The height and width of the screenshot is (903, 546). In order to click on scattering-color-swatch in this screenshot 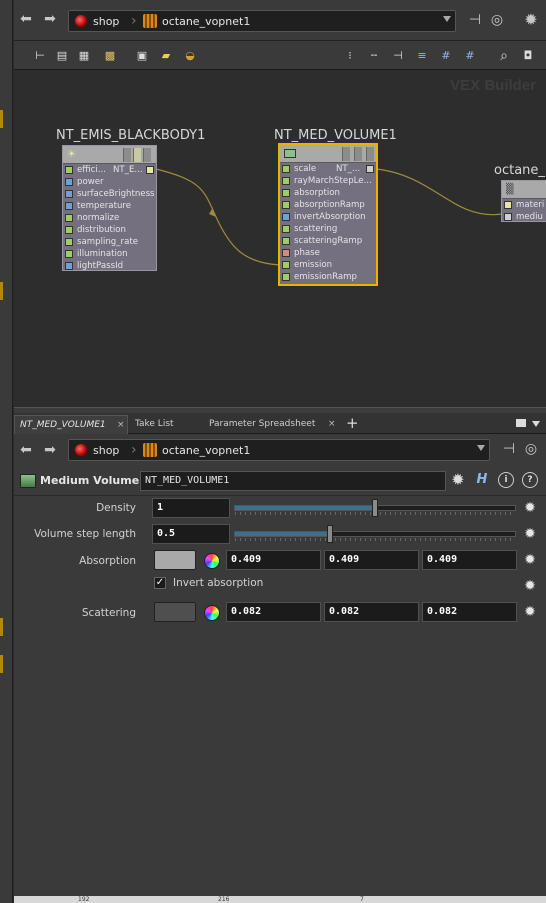, I will do `click(175, 612)`.